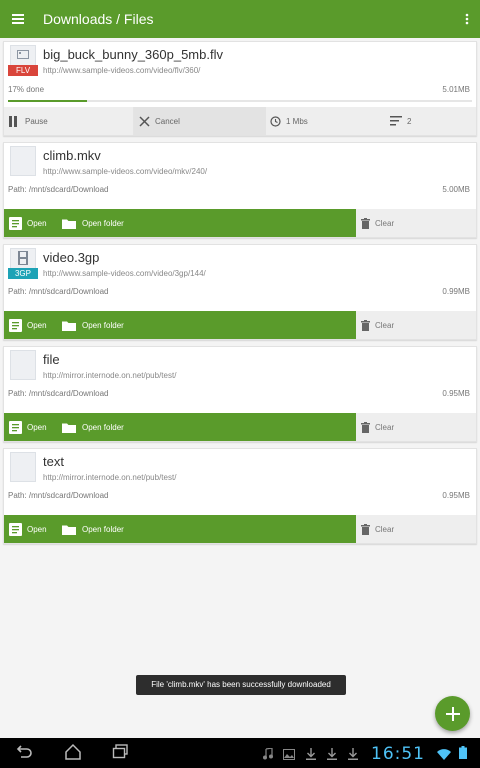 Image resolution: width=480 pixels, height=768 pixels. What do you see at coordinates (14, 121) in the screenshot?
I see `pause-icon` at bounding box center [14, 121].